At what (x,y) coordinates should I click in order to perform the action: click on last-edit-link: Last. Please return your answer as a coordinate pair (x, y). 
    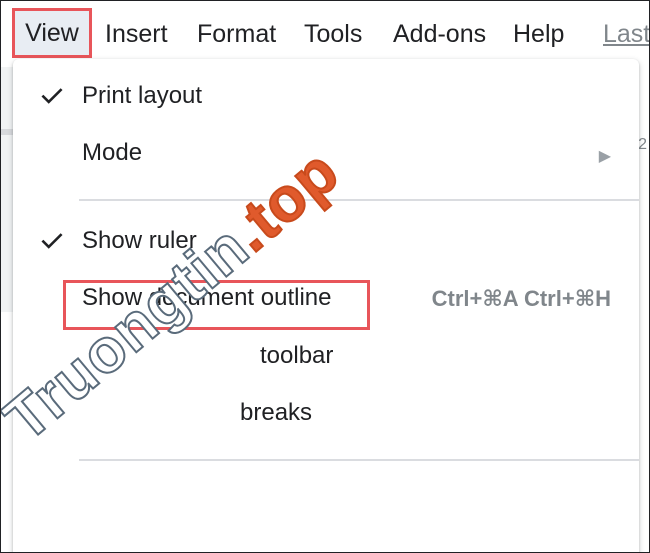
    Looking at the image, I should click on (626, 34).